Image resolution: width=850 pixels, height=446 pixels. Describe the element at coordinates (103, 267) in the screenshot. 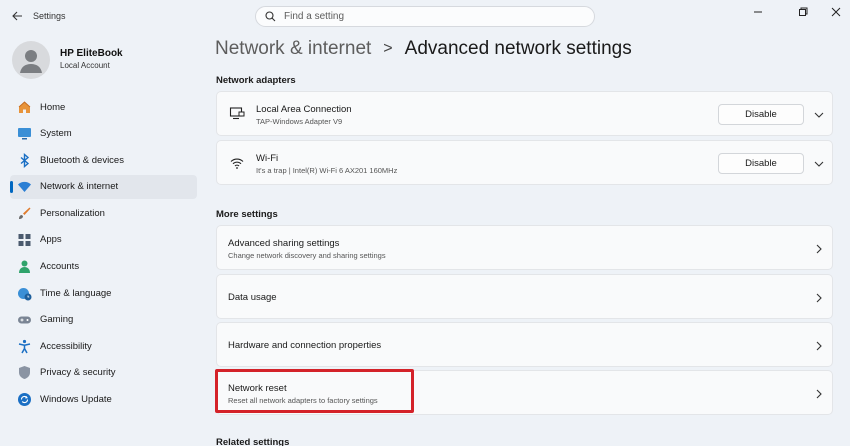

I see `sidebar-item-accounts: Accounts` at that location.